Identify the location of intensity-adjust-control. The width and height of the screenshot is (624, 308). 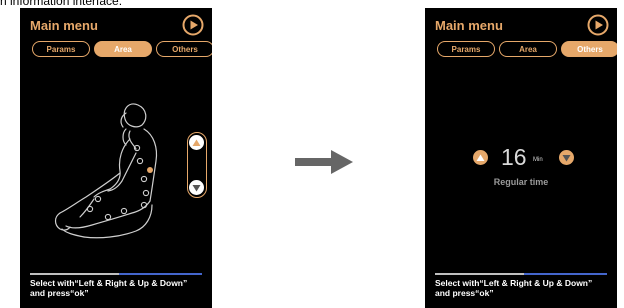
(197, 165).